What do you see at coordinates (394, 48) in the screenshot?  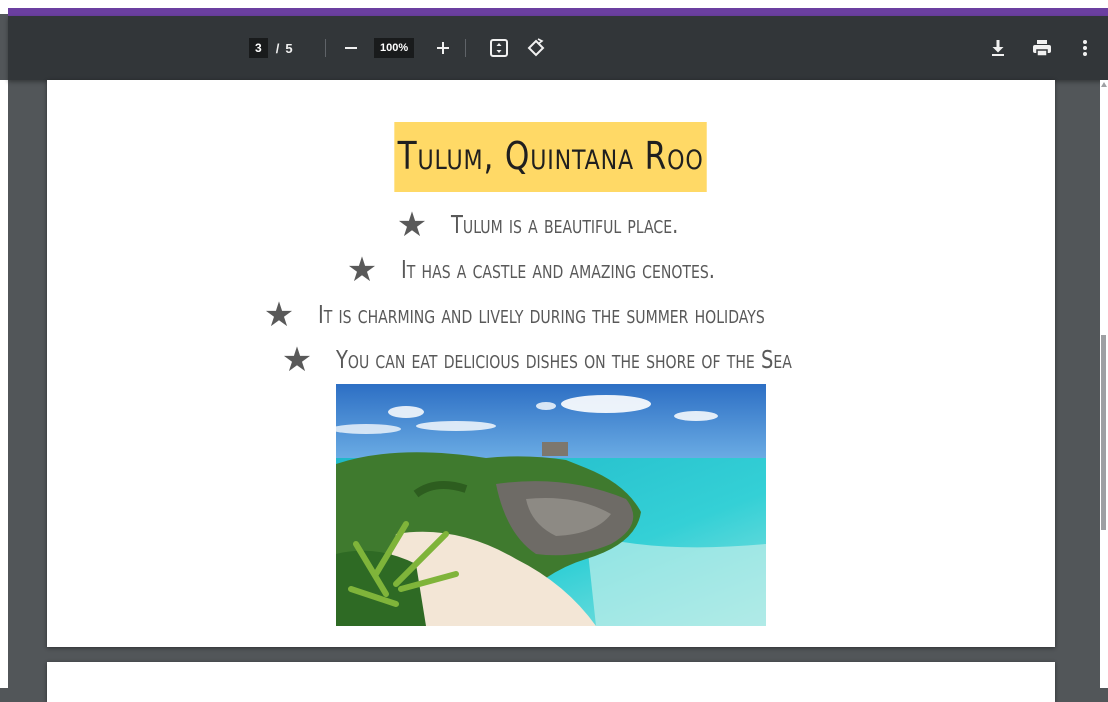 I see `zoom-level-input: 100%` at bounding box center [394, 48].